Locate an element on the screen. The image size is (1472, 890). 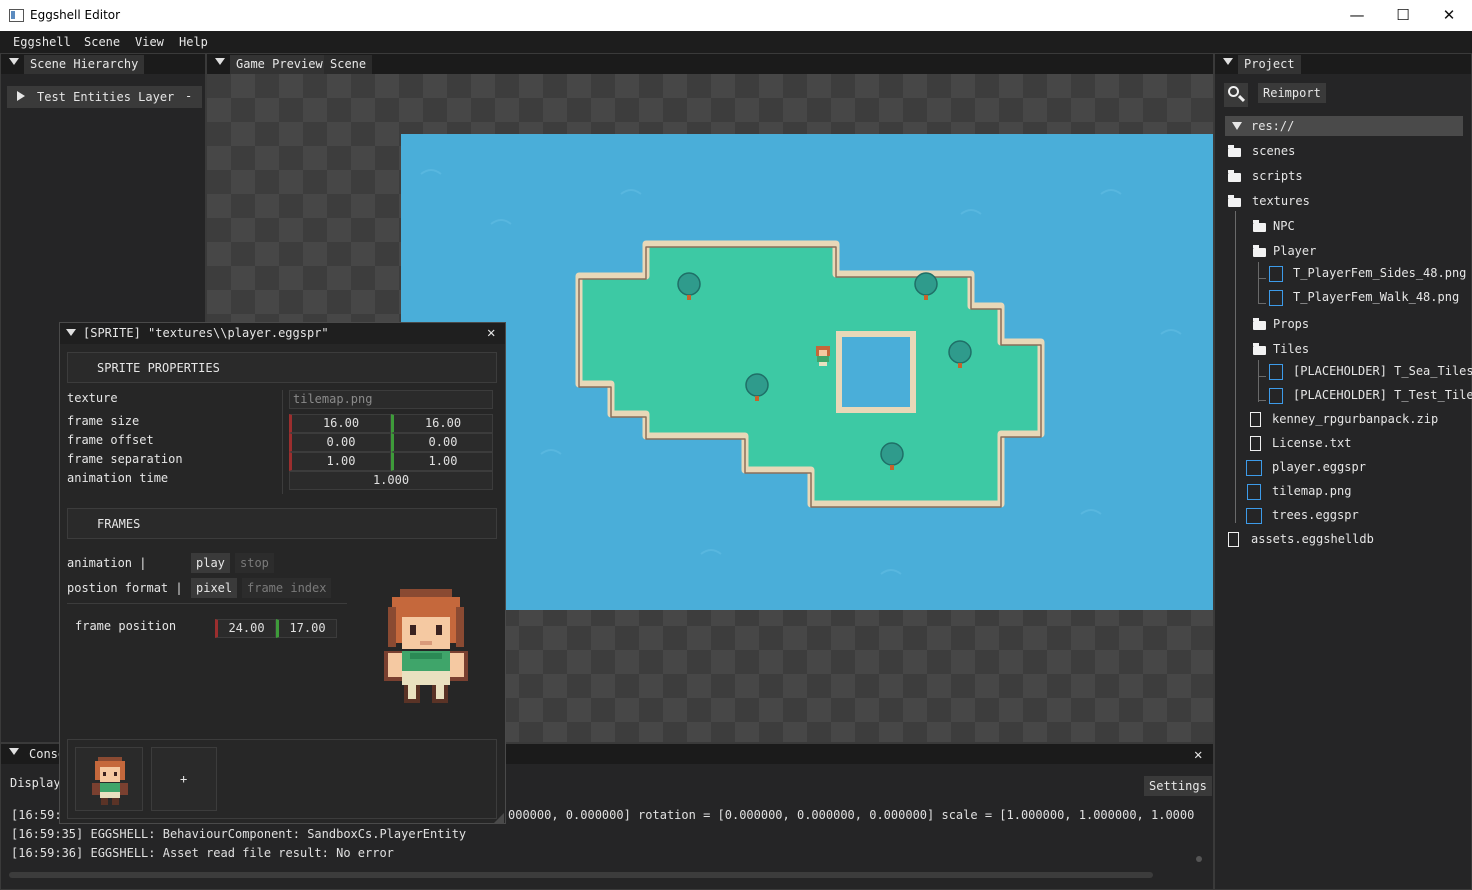
menu-eggshell: Eggshell is located at coordinates (42, 42).